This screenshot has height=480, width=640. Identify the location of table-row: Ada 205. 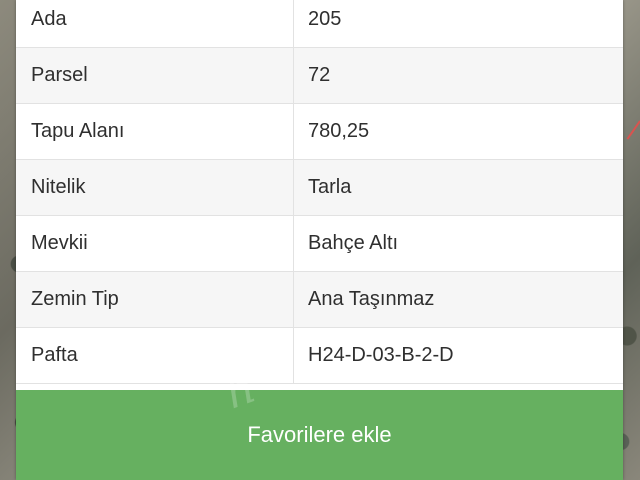
(319, 24).